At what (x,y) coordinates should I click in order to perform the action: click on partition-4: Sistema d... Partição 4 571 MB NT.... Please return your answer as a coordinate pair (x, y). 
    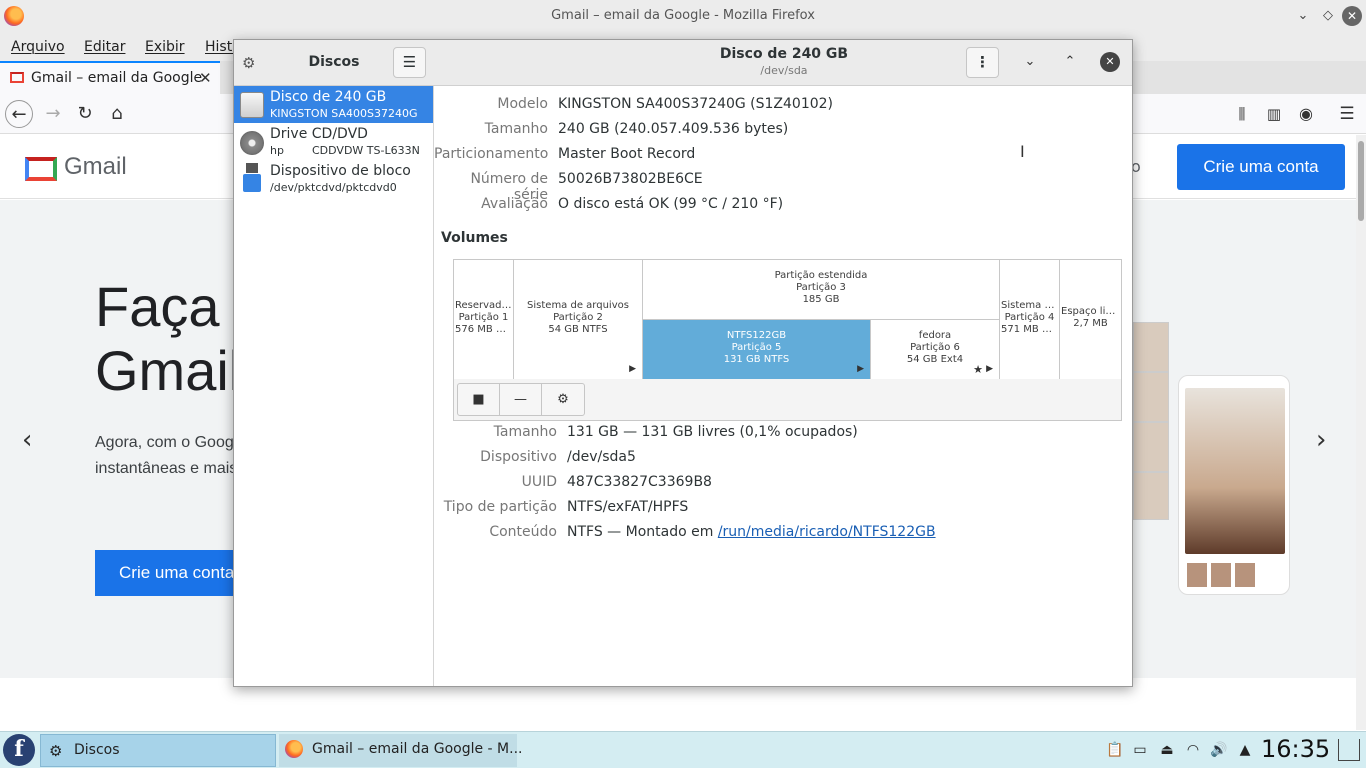
    Looking at the image, I should click on (1030, 319).